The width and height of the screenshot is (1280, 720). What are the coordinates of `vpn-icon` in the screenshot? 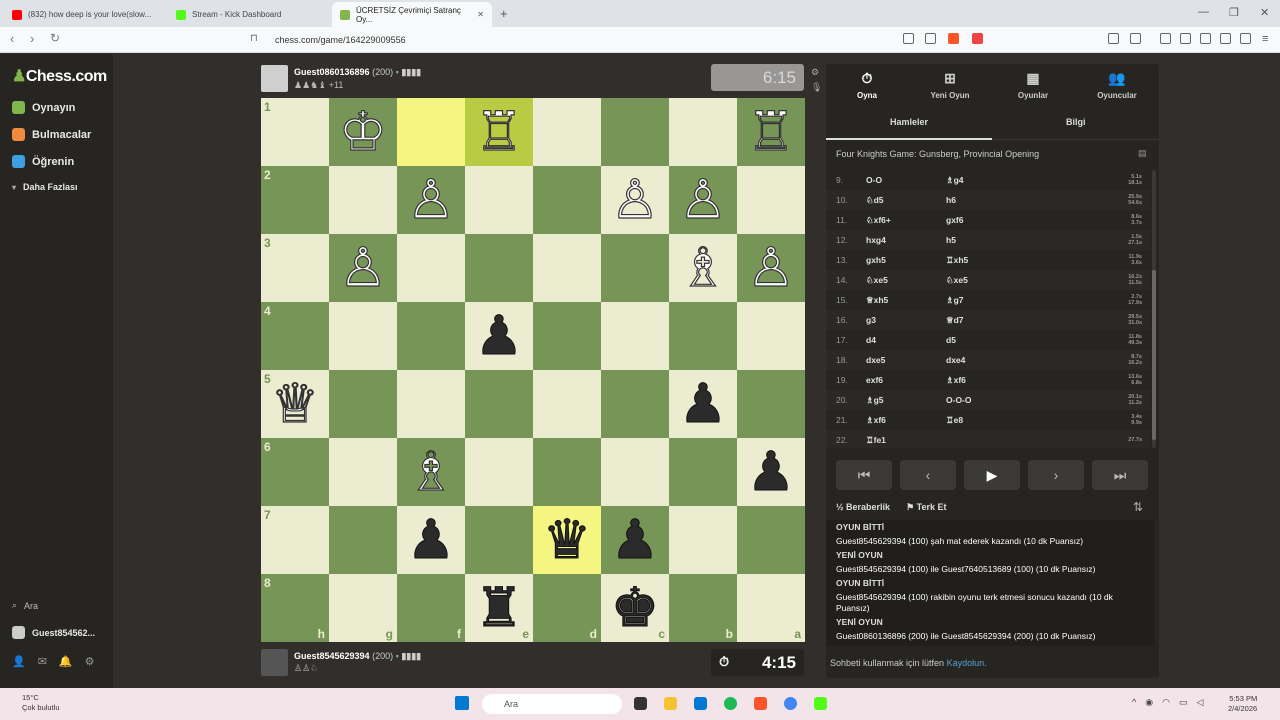 It's located at (1245, 38).